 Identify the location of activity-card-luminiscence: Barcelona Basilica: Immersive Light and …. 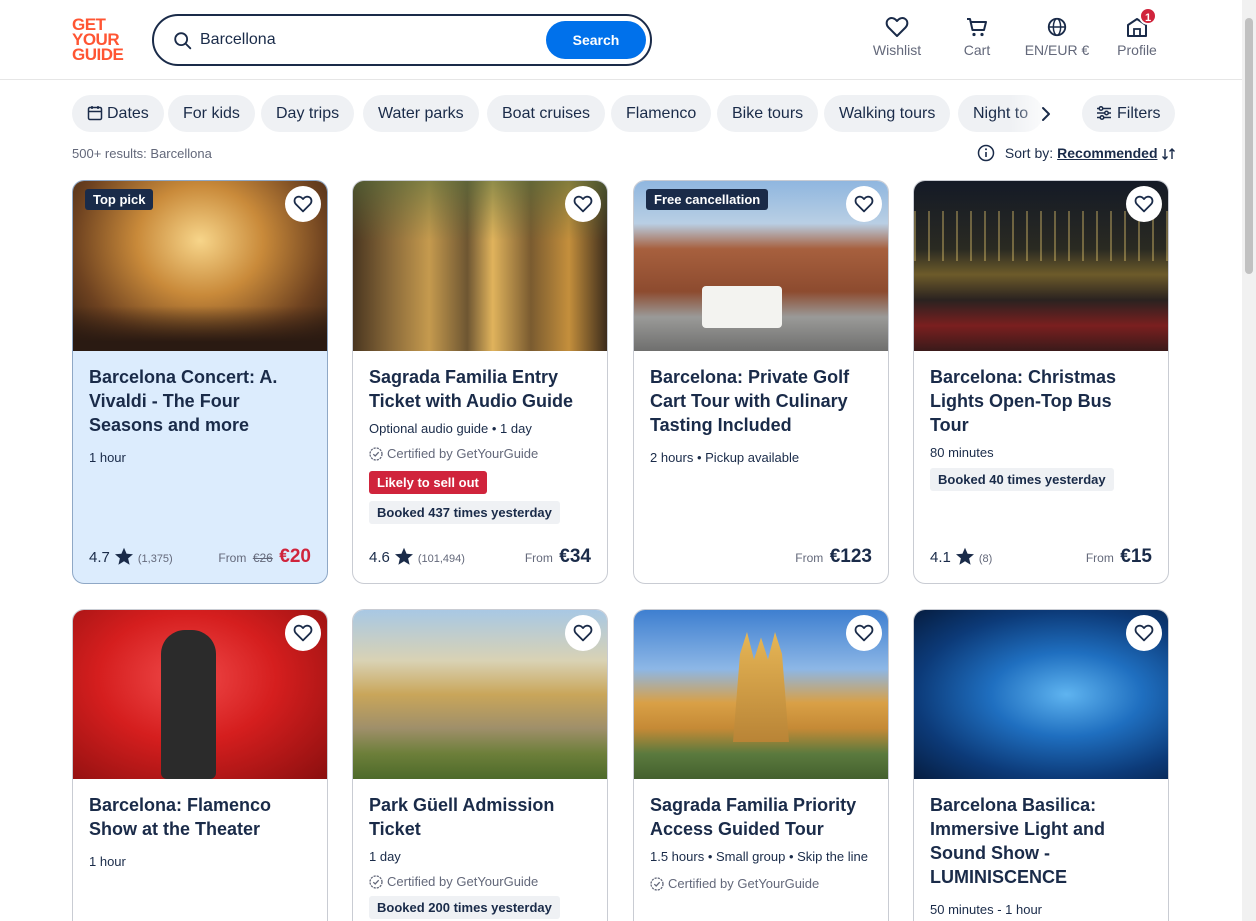
(1041, 765).